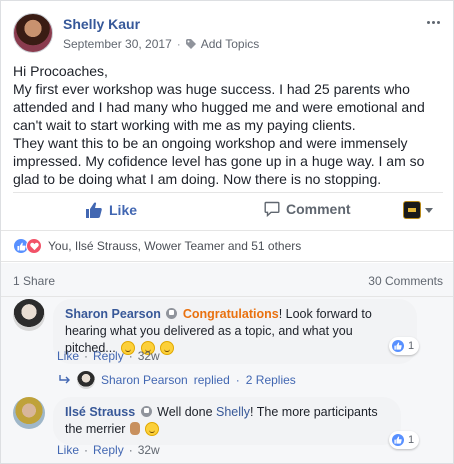 The image size is (454, 464). I want to click on view-replies-link: Sharon Pearson replied · 2 Replies, so click(177, 380).